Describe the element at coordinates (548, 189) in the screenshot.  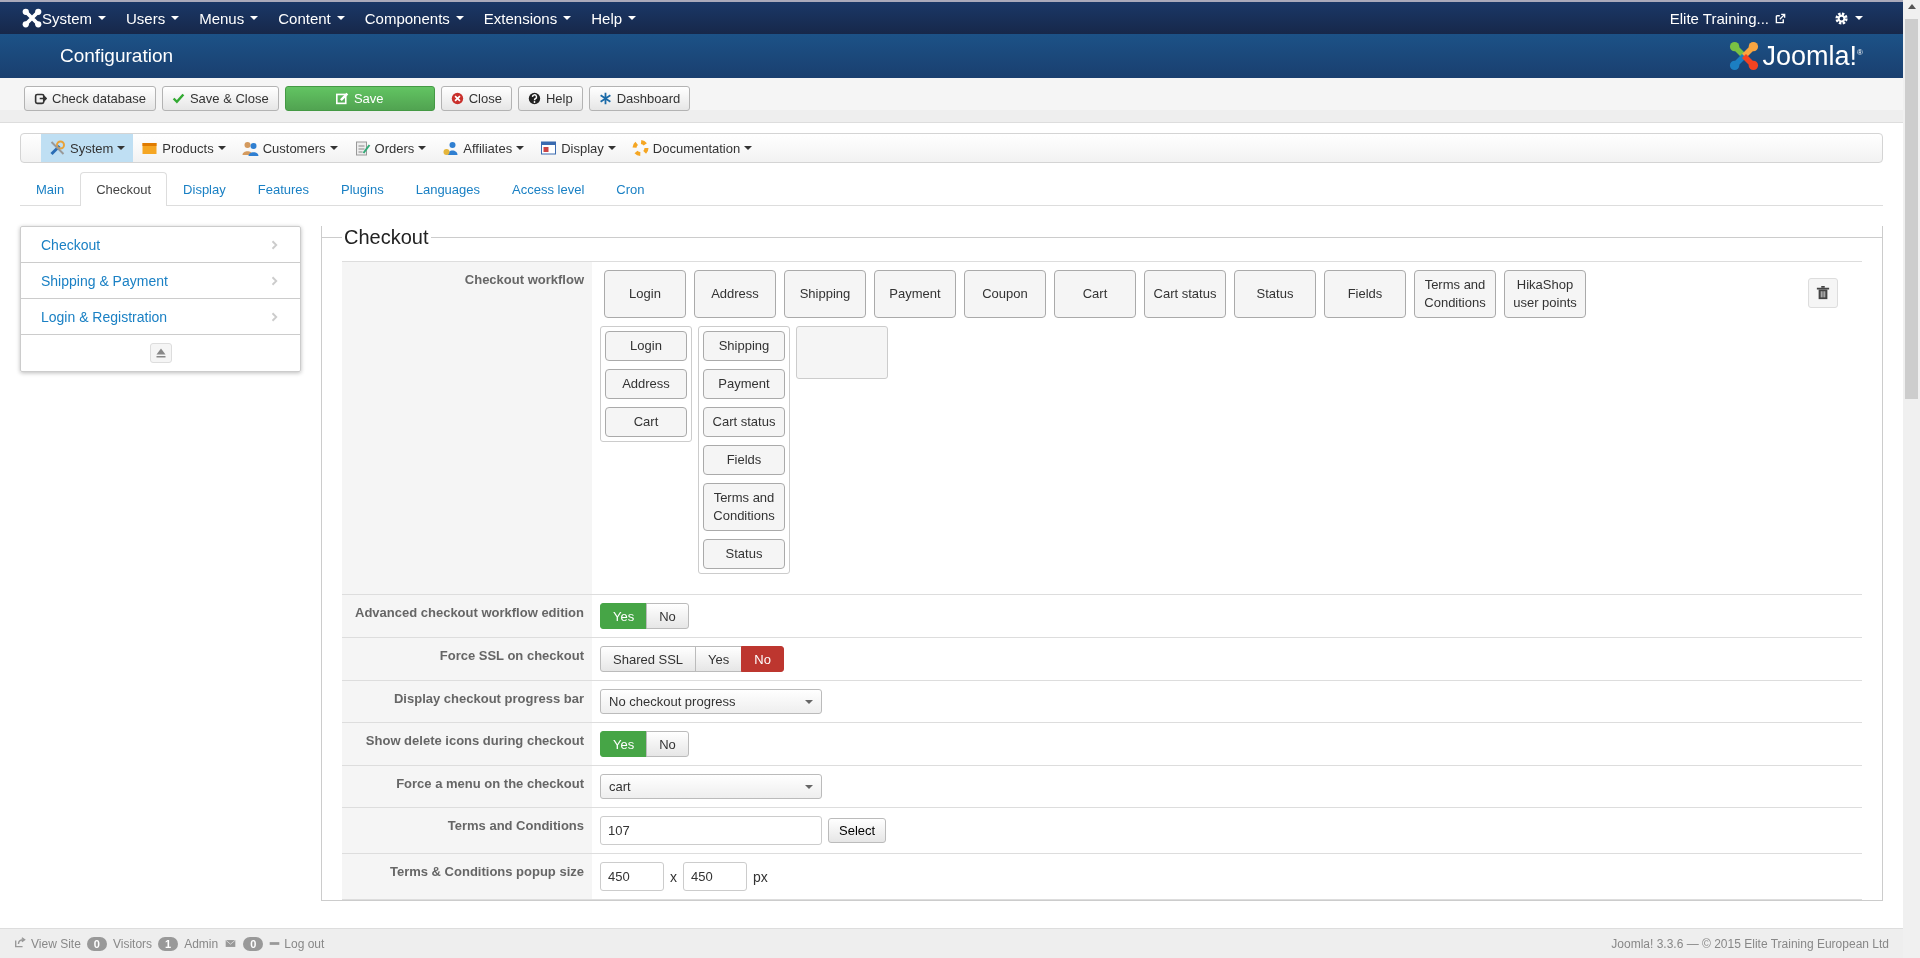
I see `tab: Access level` at that location.